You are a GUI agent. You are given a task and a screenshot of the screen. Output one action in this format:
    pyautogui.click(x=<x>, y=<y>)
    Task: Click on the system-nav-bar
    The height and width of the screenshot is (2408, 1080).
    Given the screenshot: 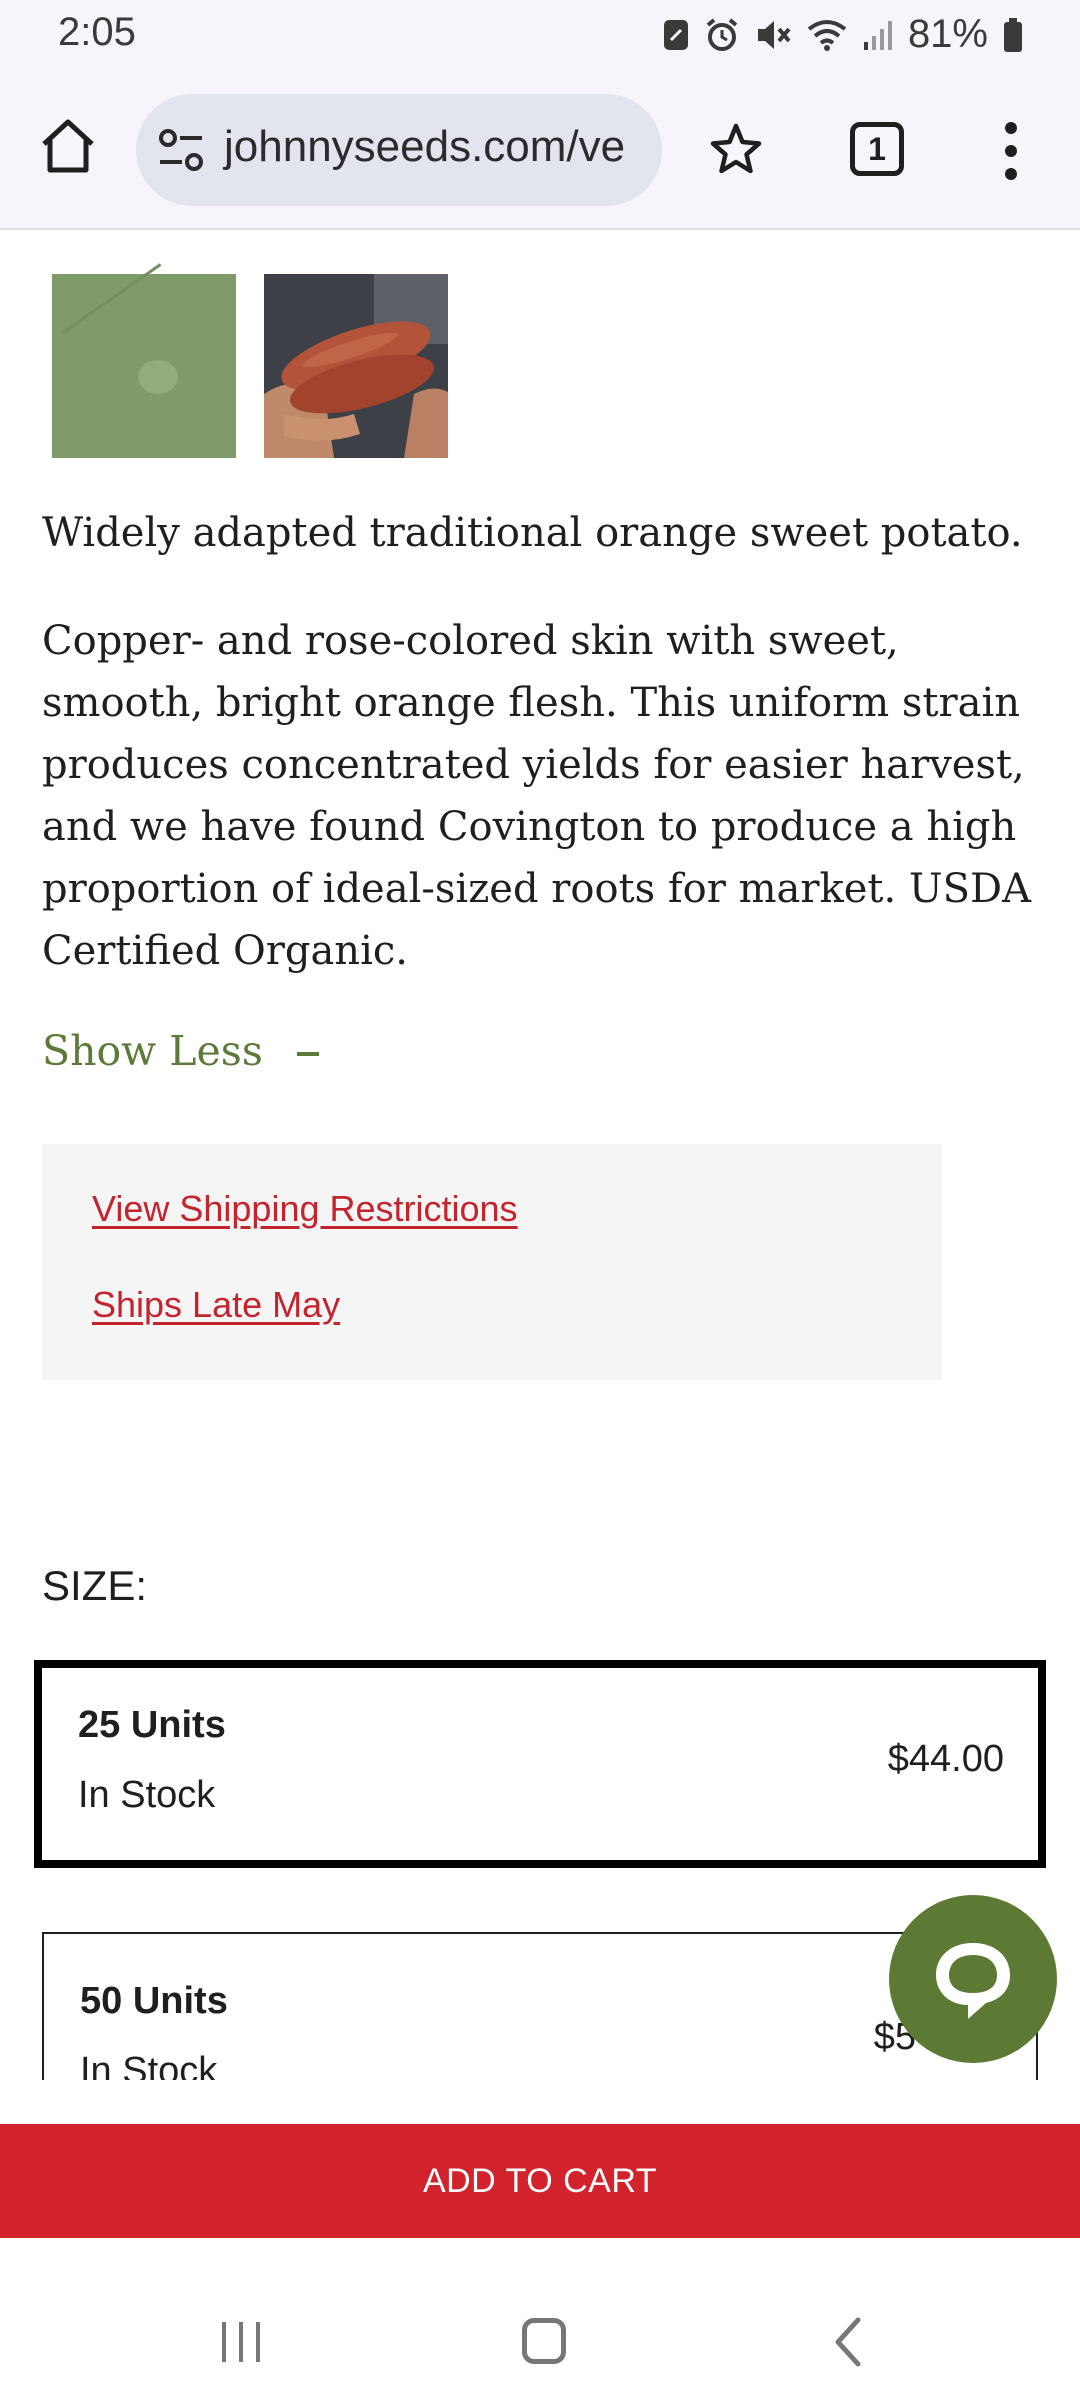 What is the action you would take?
    pyautogui.click(x=540, y=2323)
    